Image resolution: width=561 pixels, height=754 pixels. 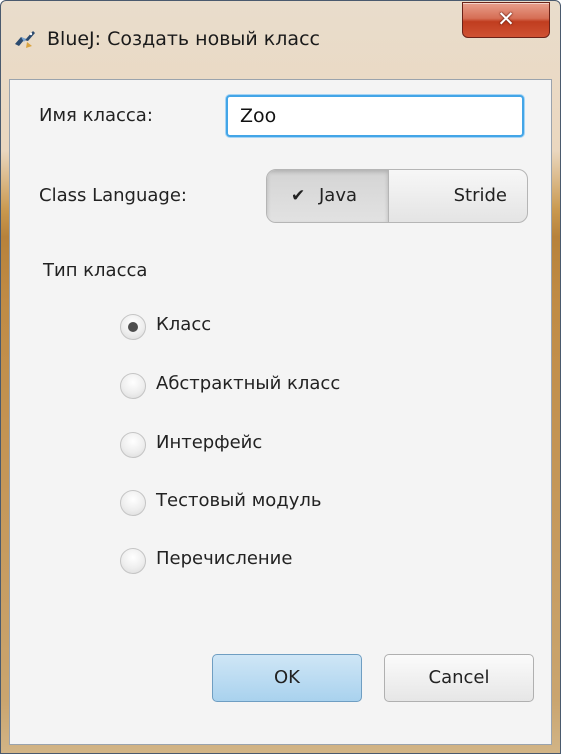 What do you see at coordinates (298, 196) in the screenshot?
I see `checkmark-icon: ✔` at bounding box center [298, 196].